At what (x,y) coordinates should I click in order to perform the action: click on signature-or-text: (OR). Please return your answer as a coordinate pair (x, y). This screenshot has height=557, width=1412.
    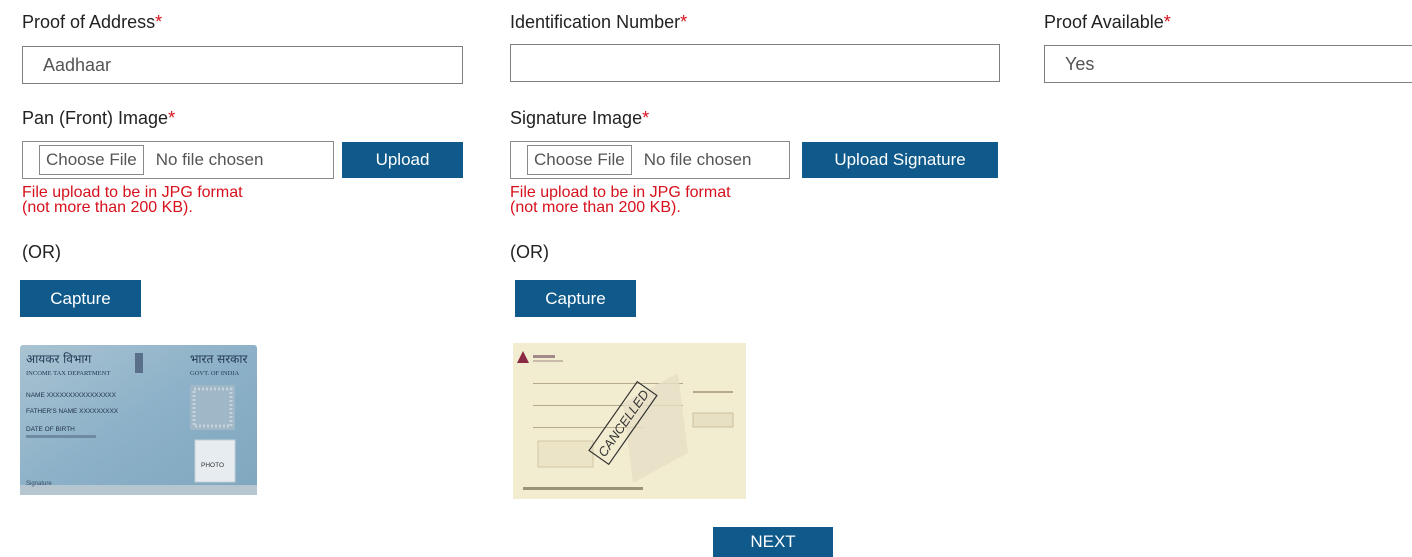
    Looking at the image, I should click on (529, 252).